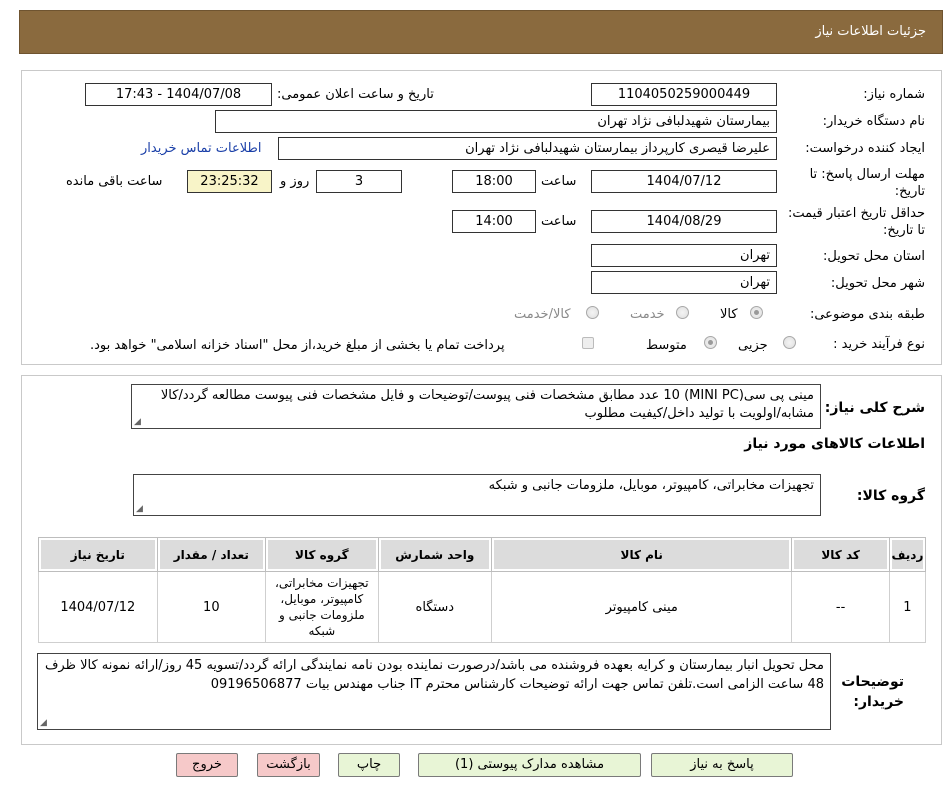 This screenshot has height=798, width=944. What do you see at coordinates (907, 554) in the screenshot?
I see `col-header-row-number: ردیف` at bounding box center [907, 554].